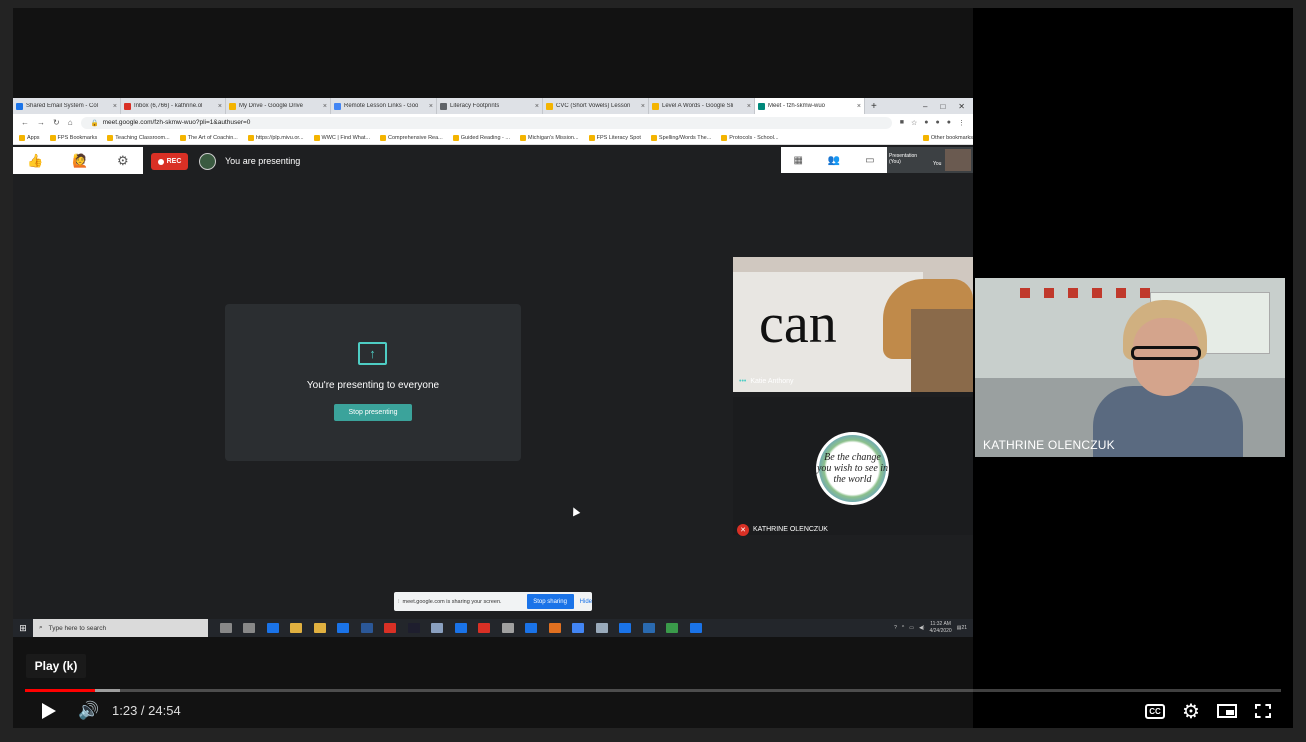 The height and width of the screenshot is (742, 1306). Describe the element at coordinates (948, 106) in the screenshot. I see `window-controls: – □ ✕` at that location.